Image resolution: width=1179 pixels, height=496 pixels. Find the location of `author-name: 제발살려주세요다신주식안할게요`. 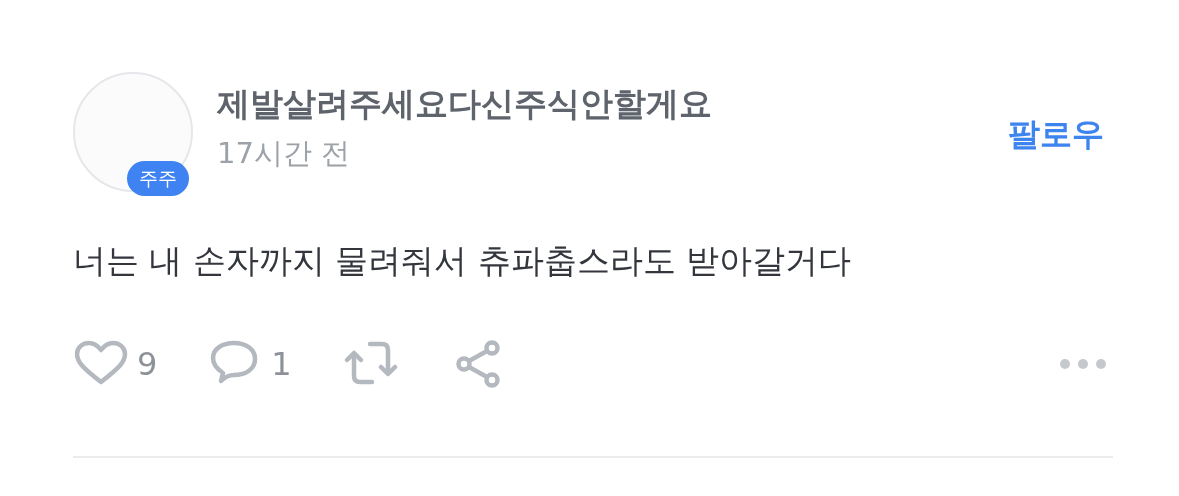

author-name: 제발살려주세요다신주식안할게요 is located at coordinates (612, 104).